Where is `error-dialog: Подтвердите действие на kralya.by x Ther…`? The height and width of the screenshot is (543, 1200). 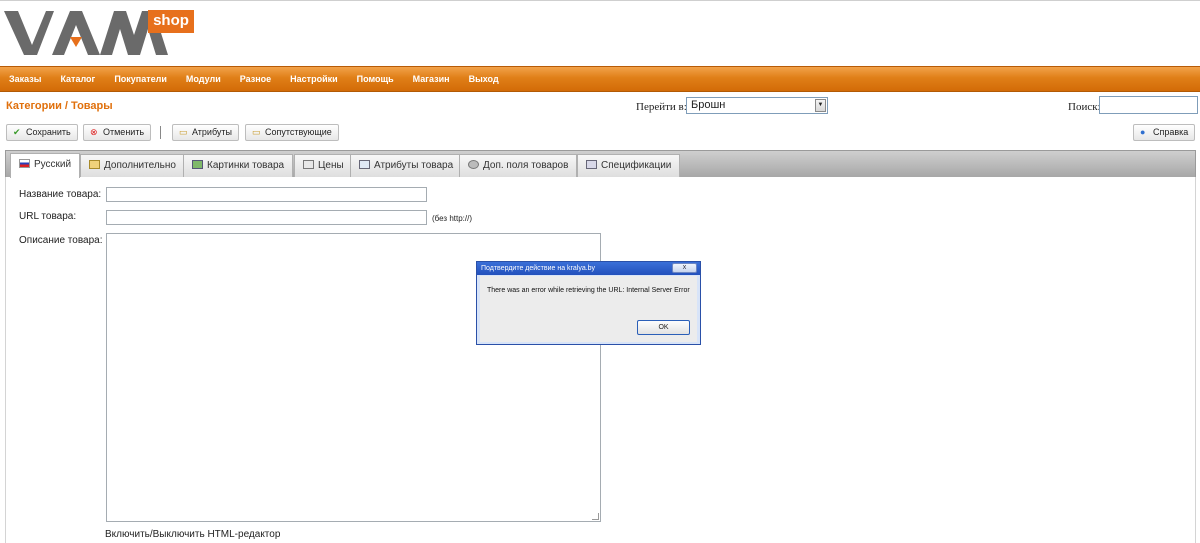
error-dialog: Подтвердите действие на kralya.by x Ther… is located at coordinates (588, 303).